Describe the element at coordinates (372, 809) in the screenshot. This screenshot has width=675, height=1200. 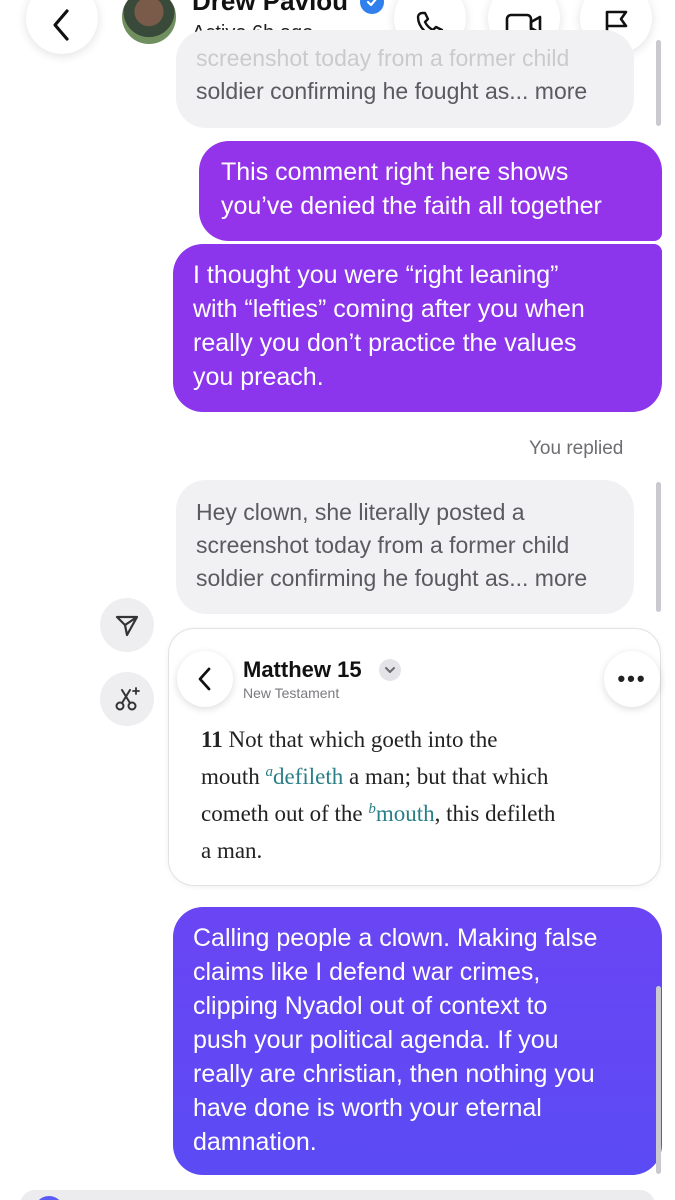
I see `footnote-marker: b` at that location.